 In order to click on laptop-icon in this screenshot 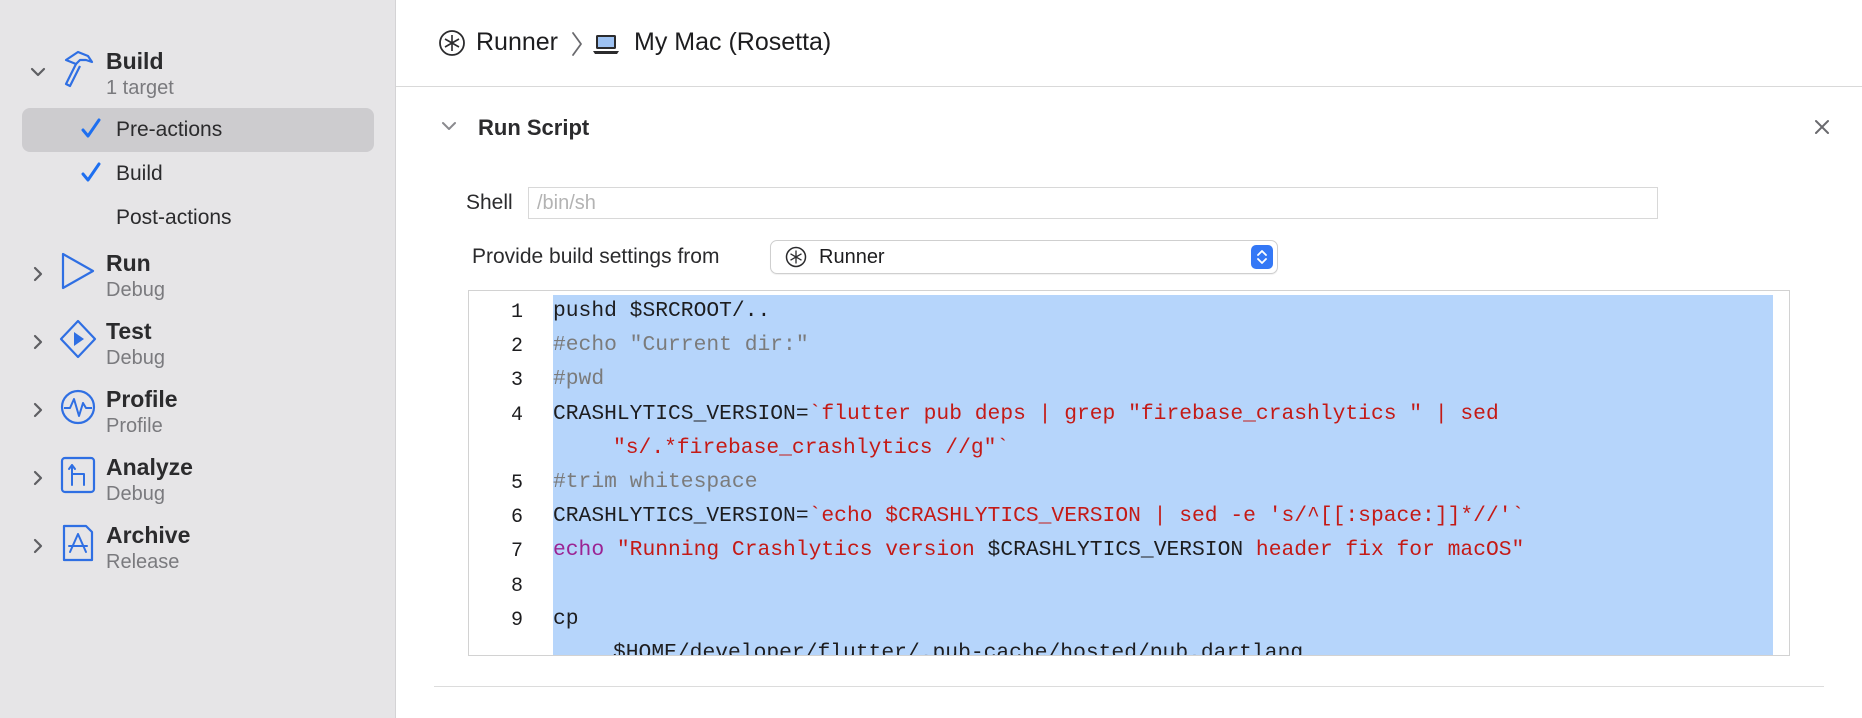, I will do `click(606, 44)`.